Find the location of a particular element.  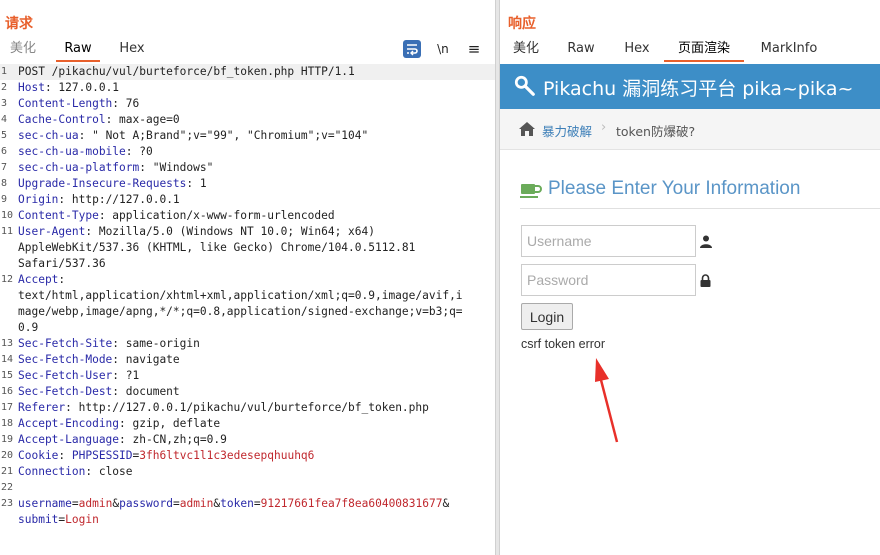

header-key: password is located at coordinates (146, 503).